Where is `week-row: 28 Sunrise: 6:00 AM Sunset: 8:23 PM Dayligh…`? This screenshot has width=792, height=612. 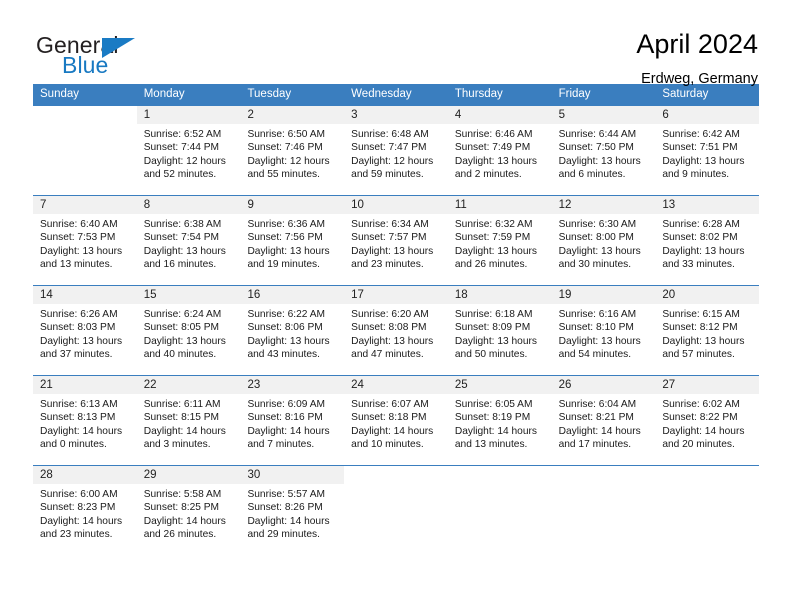 week-row: 28 Sunrise: 6:00 AM Sunset: 8:23 PM Dayligh… is located at coordinates (396, 509).